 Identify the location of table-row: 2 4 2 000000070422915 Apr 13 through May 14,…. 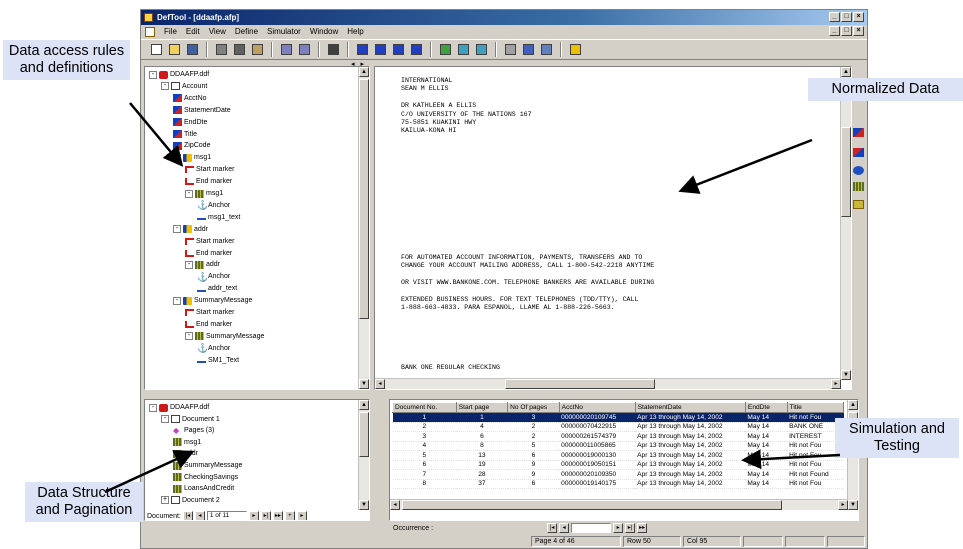
(618, 427).